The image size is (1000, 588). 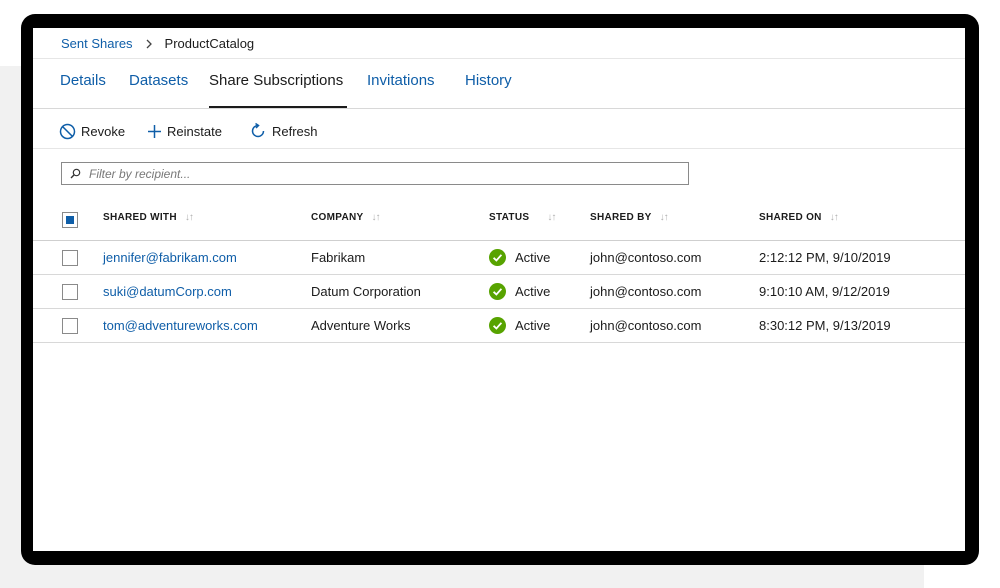 What do you see at coordinates (278, 83) in the screenshot?
I see `tab-share-subscriptions: Share Subscriptions` at bounding box center [278, 83].